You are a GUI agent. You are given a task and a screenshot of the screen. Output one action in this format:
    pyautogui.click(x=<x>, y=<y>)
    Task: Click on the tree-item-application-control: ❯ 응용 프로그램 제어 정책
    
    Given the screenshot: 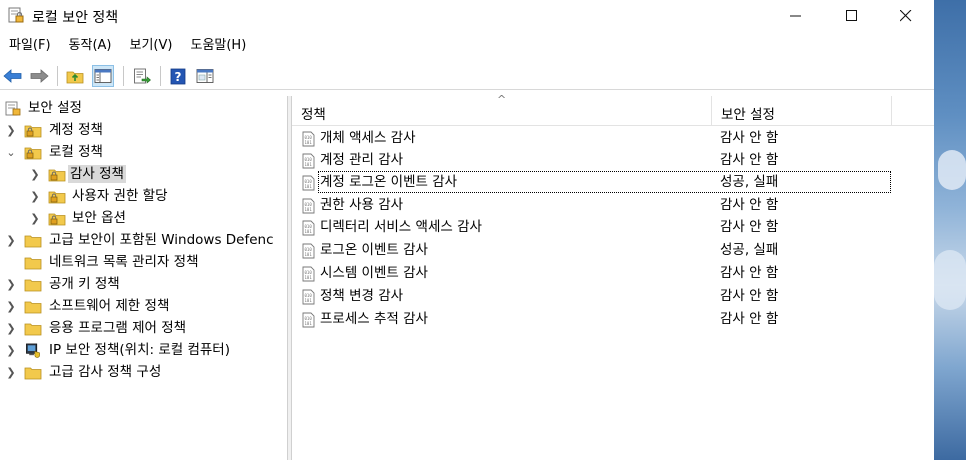 What is the action you would take?
    pyautogui.click(x=143, y=328)
    